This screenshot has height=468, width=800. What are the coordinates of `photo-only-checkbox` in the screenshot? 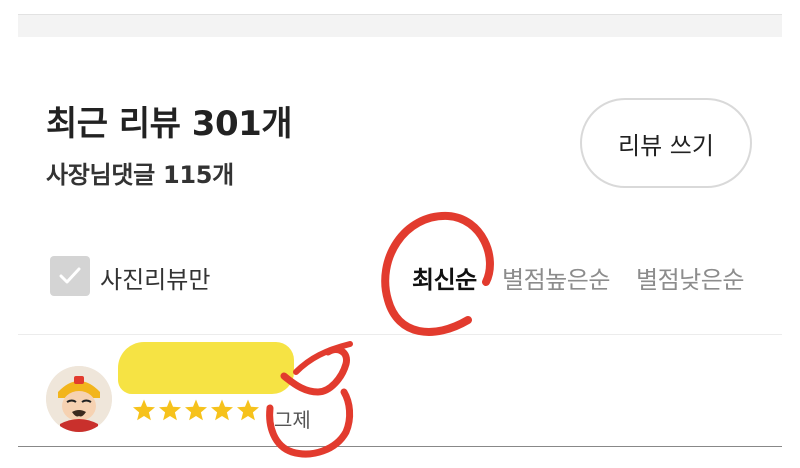 It's located at (70, 276).